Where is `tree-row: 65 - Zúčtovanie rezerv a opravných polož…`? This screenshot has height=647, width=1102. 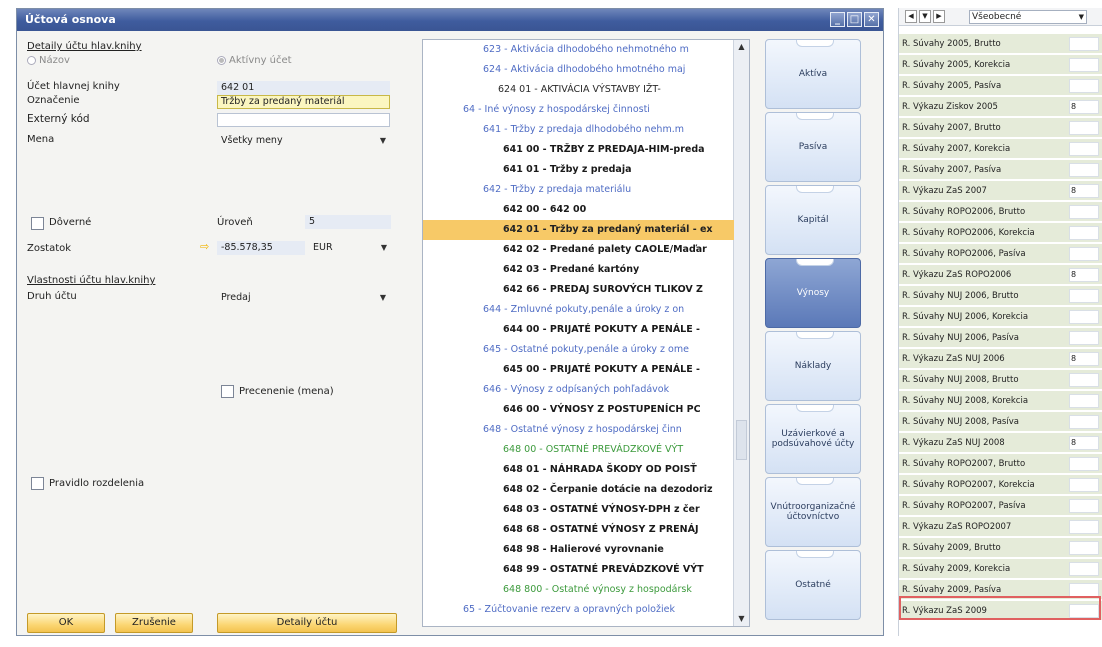
tree-row: 65 - Zúčtovanie rezerv a opravných polož… is located at coordinates (598, 610).